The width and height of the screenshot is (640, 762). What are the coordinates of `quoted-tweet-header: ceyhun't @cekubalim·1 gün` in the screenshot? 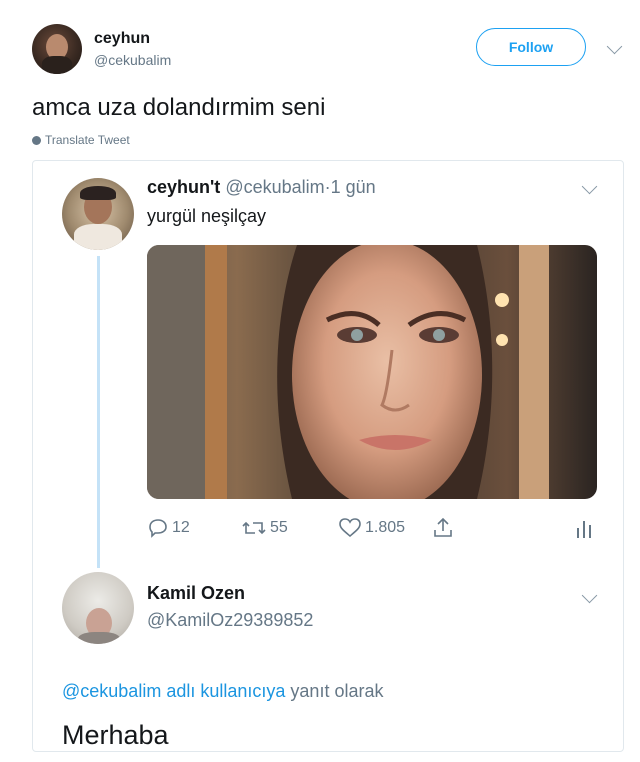 It's located at (261, 187).